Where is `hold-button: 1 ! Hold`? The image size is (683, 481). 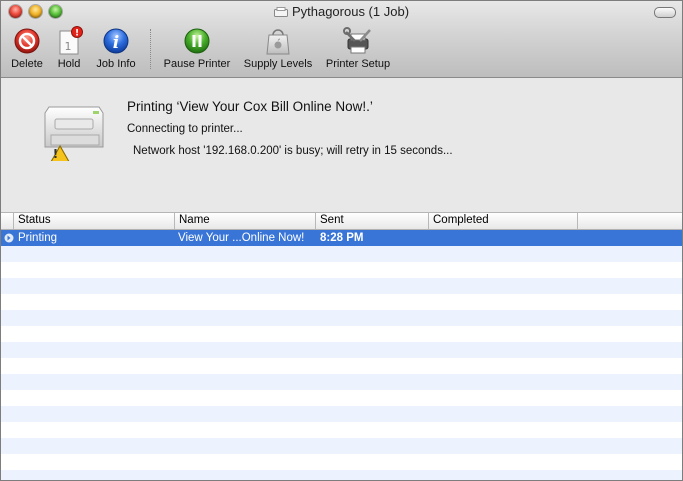 hold-button: 1 ! Hold is located at coordinates (69, 47).